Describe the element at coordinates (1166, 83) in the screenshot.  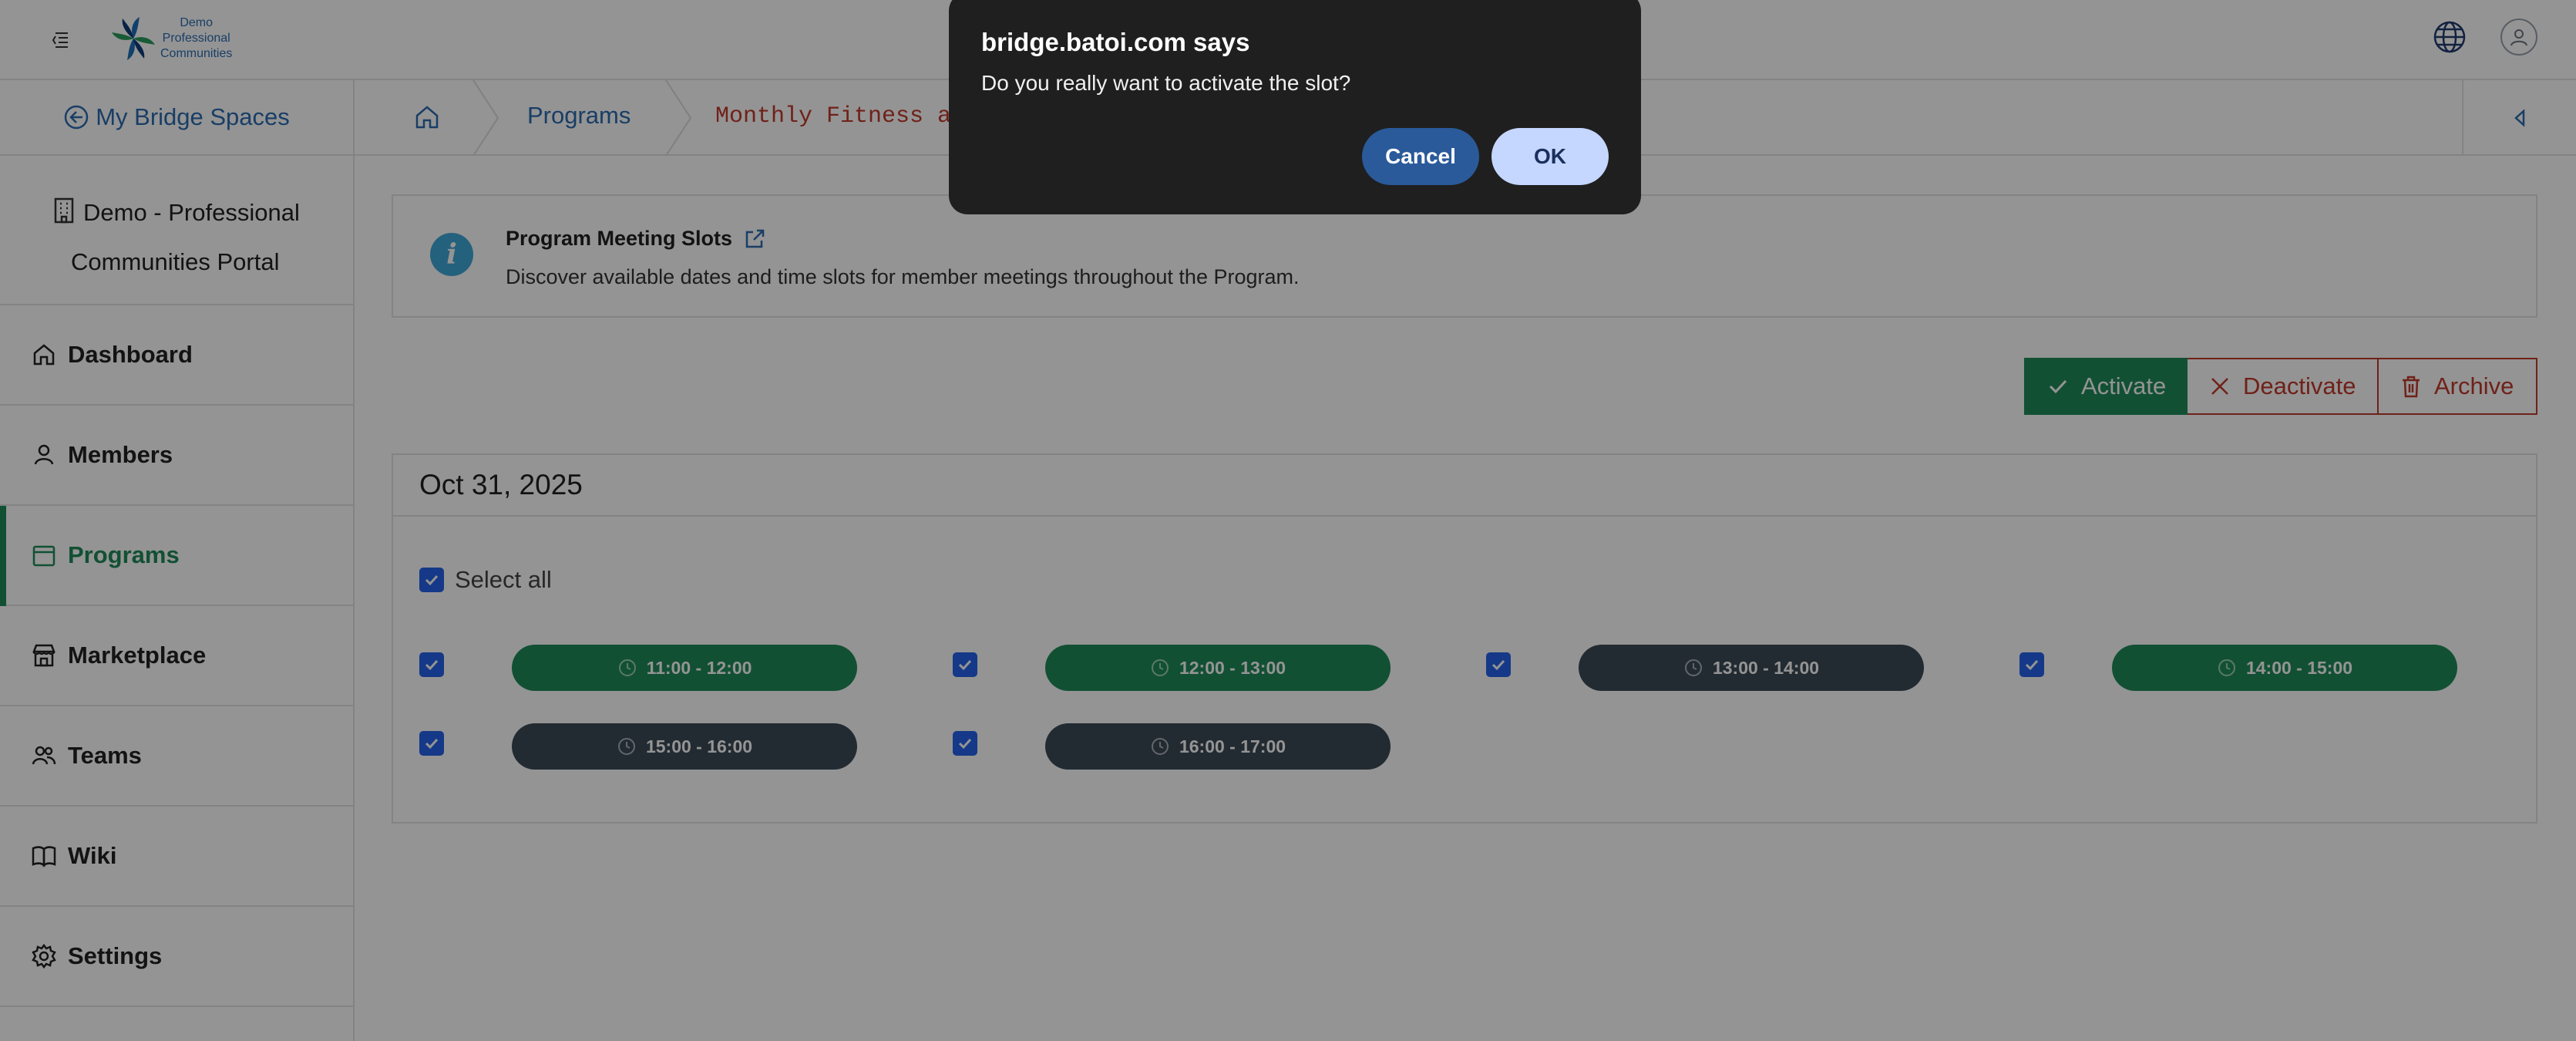
I see `dialog-message: Do you really want to activate the slot?` at that location.